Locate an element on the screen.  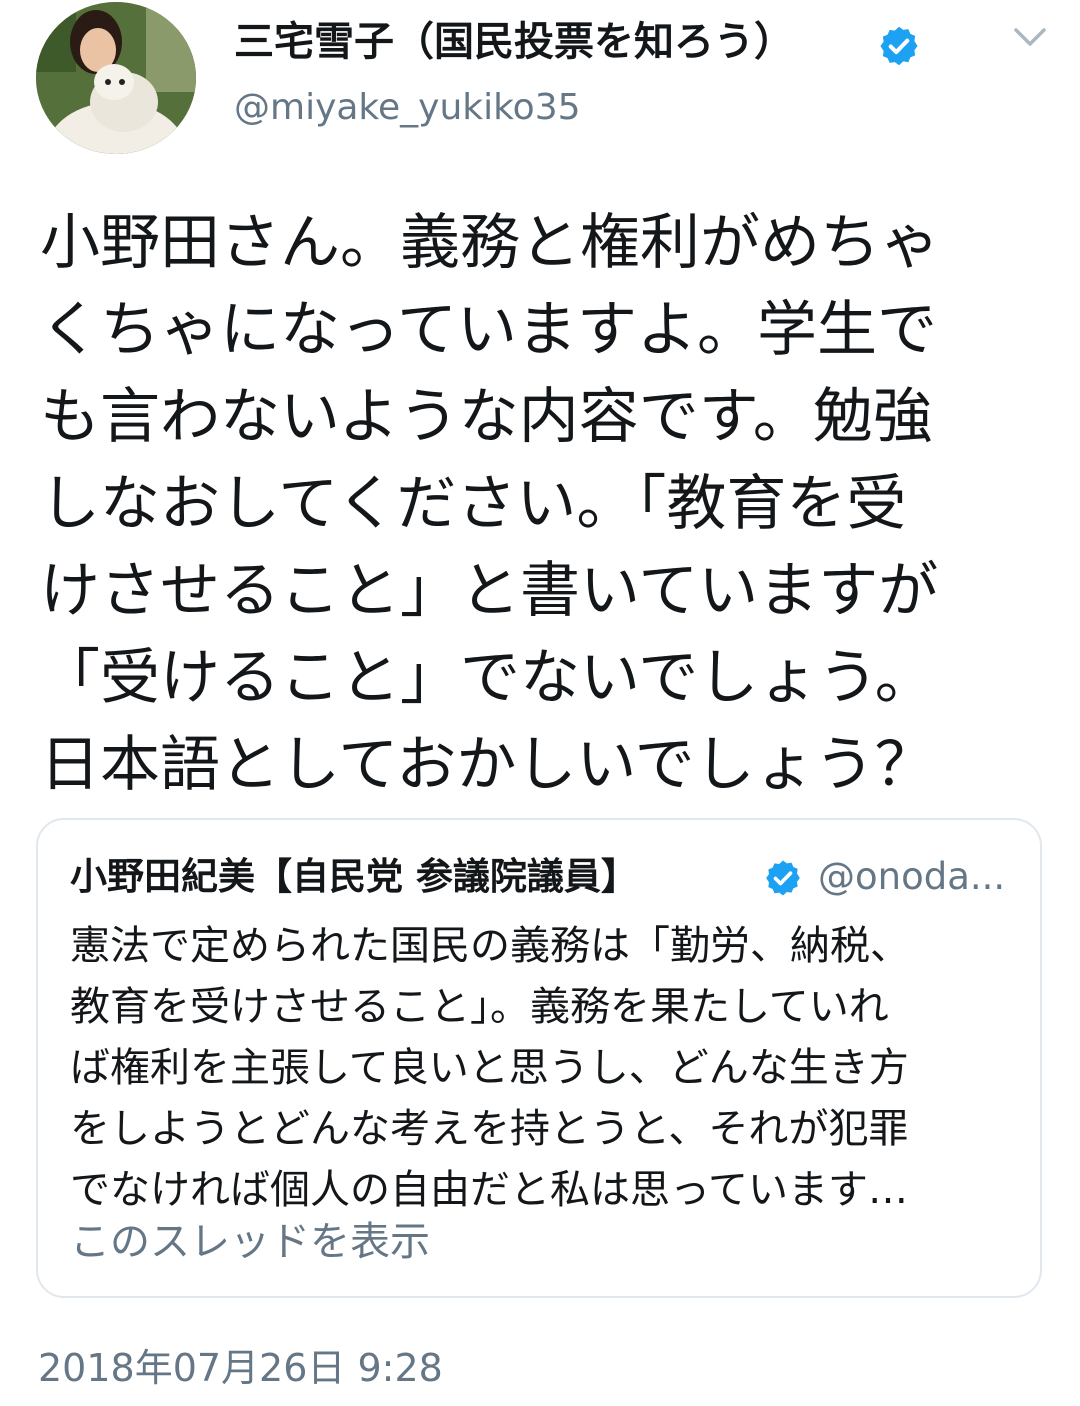
quoted-text-line: 教育を受けさせること」。義務を果たしていれ is located at coordinates (479, 1007).